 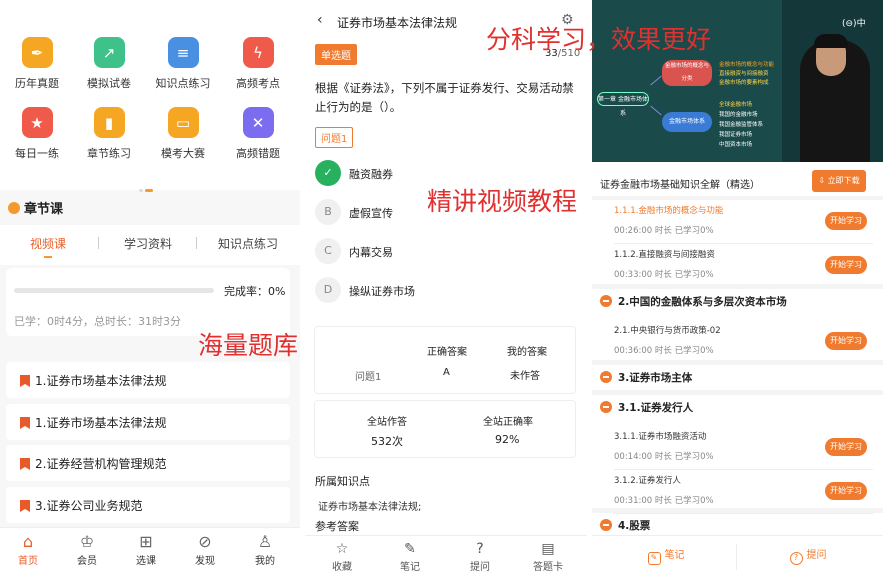 What do you see at coordinates (831, 41) in the screenshot?
I see `lecturer-hair` at bounding box center [831, 41].